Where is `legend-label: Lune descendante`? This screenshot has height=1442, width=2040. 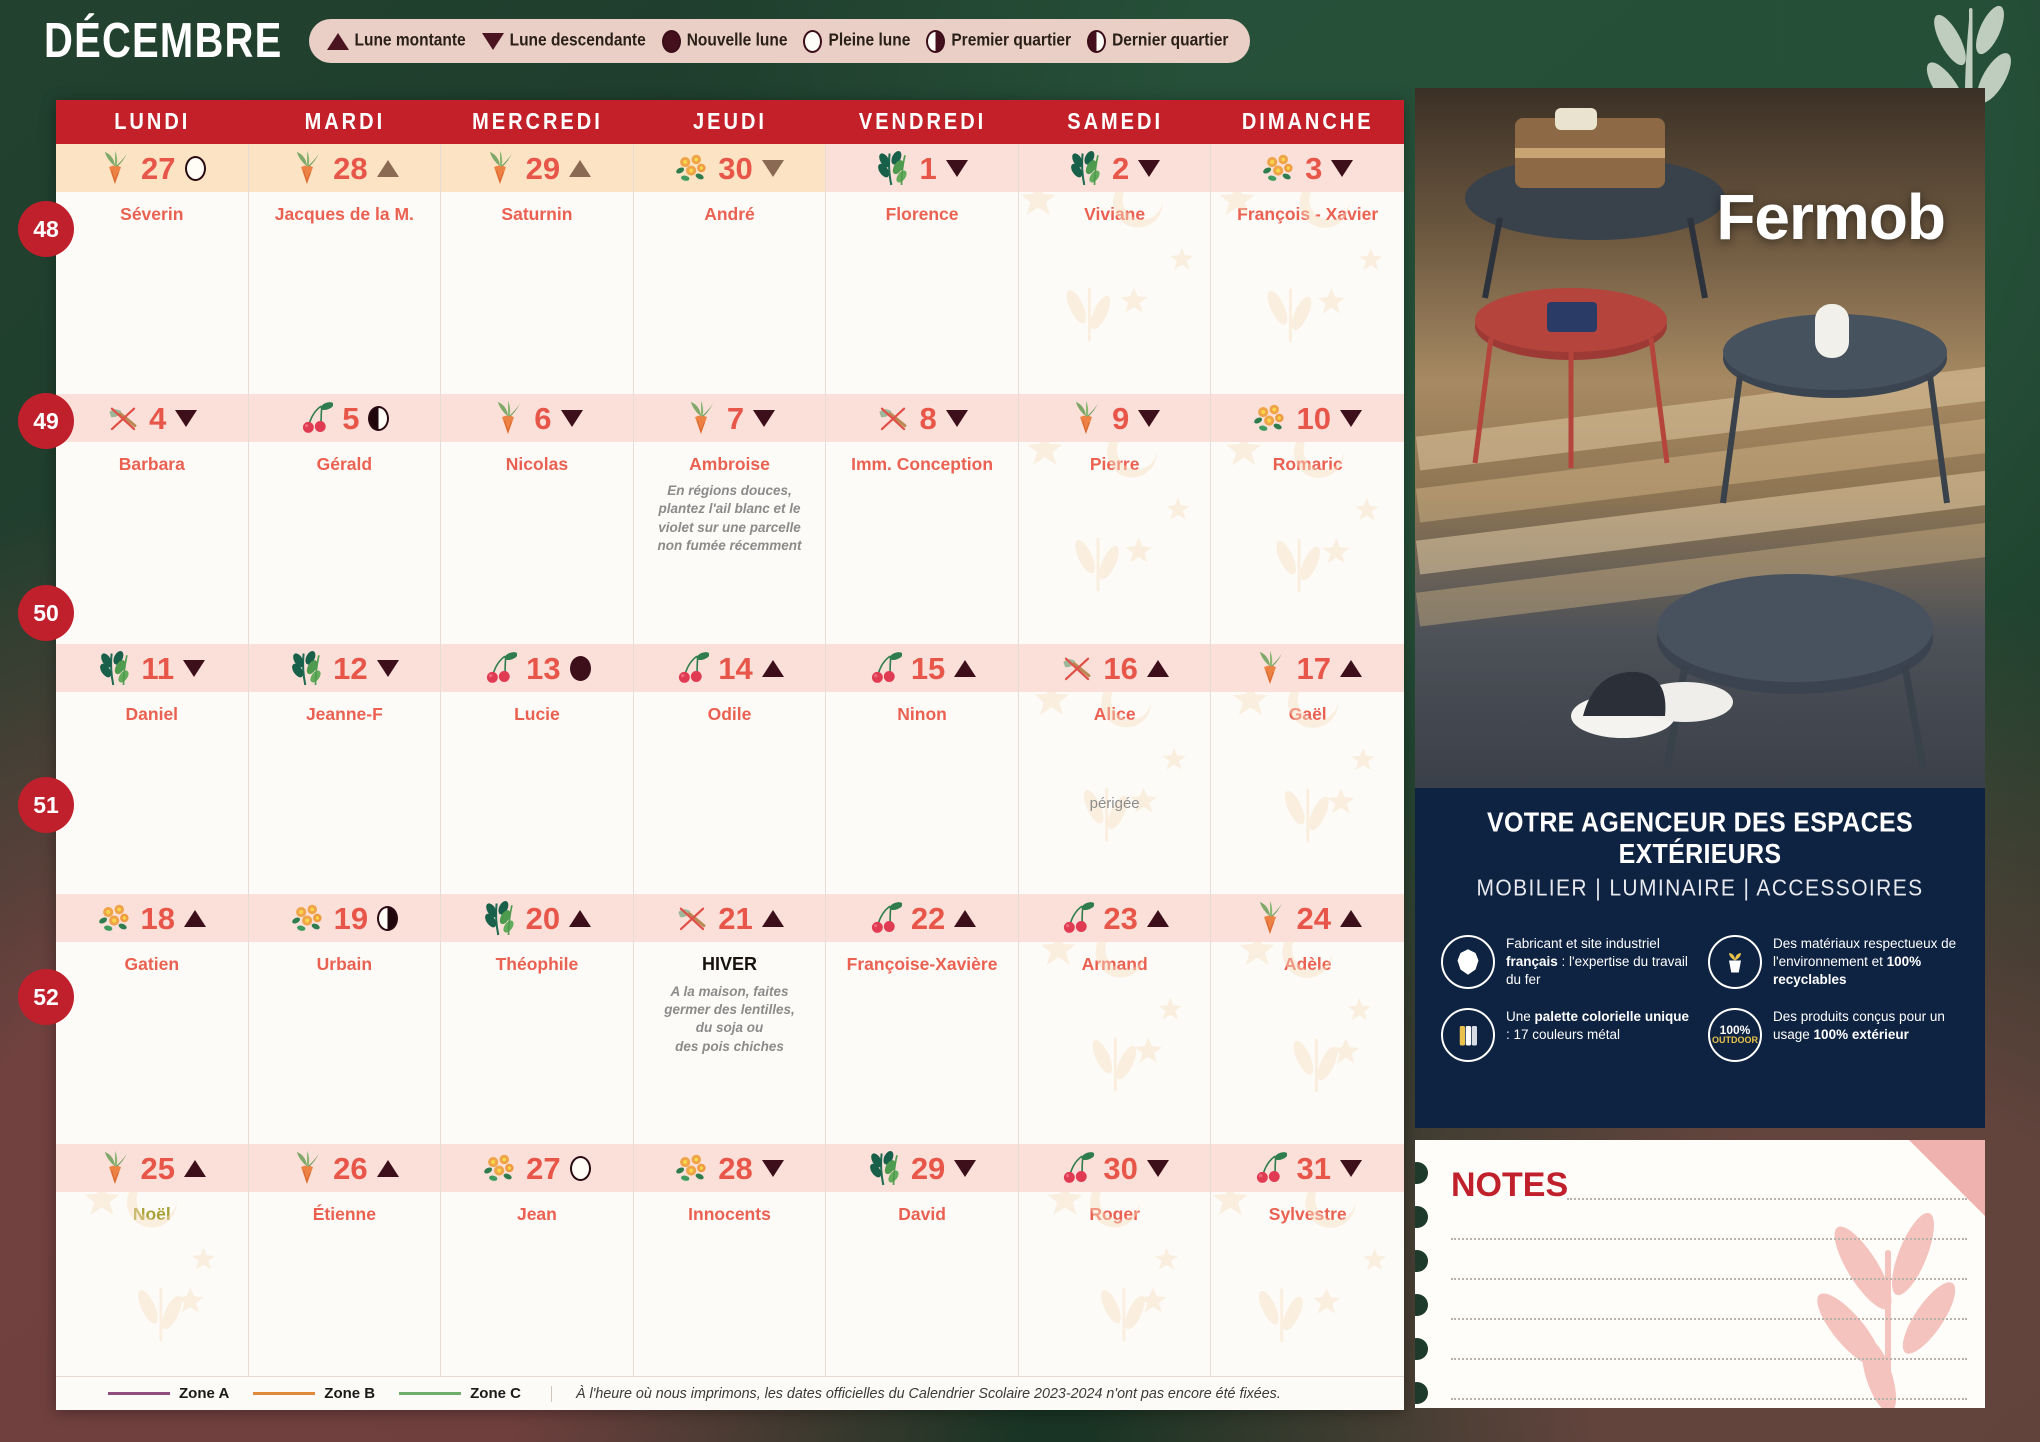 legend-label: Lune descendante is located at coordinates (577, 40).